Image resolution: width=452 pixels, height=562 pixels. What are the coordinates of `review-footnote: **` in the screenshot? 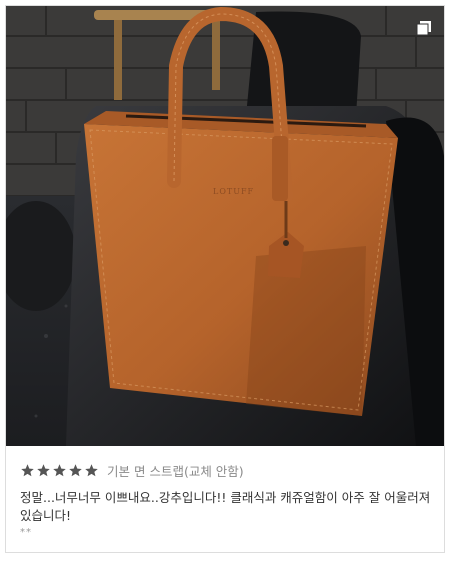 It's located at (26, 532).